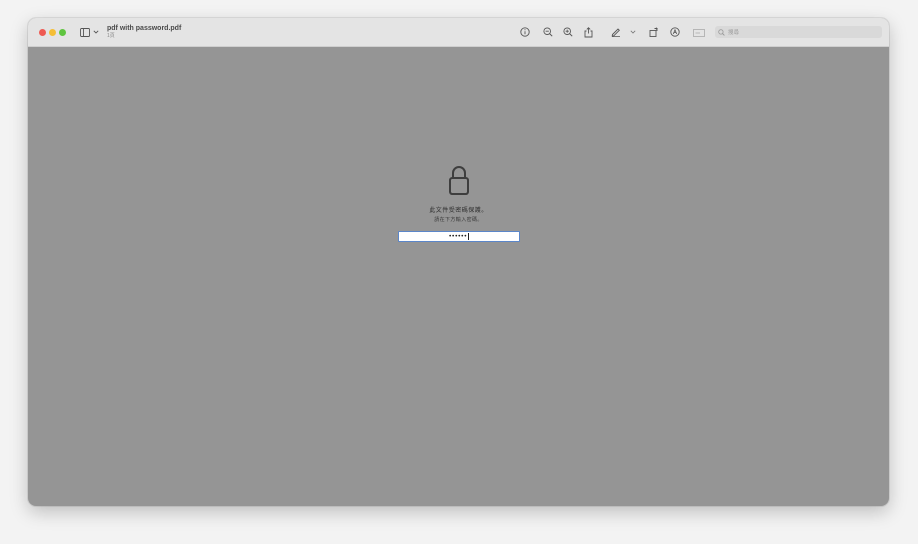 The image size is (918, 544). I want to click on text-caret, so click(468, 236).